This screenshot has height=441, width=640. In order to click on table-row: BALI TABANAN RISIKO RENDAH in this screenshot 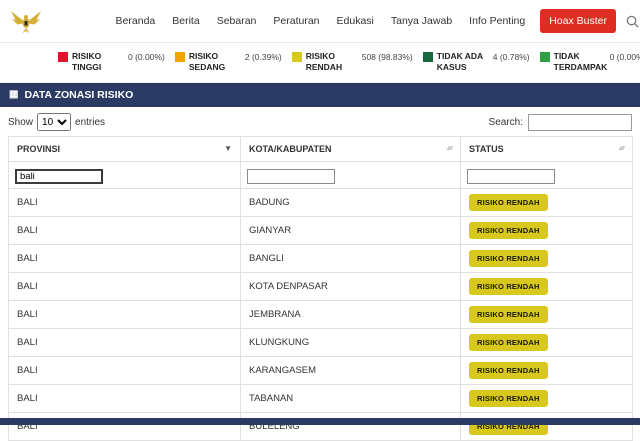, I will do `click(320, 399)`.